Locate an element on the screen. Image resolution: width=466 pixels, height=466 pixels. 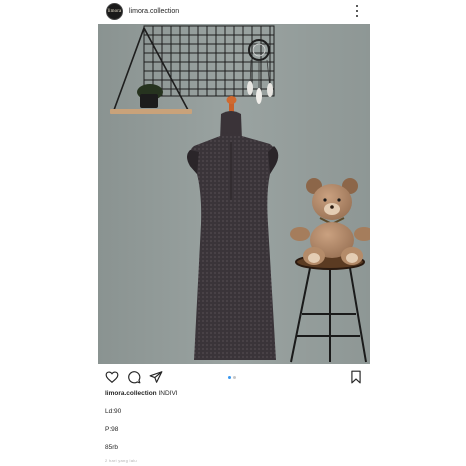
caption-title: limora.collection INDIVI is located at coordinates (141, 393).